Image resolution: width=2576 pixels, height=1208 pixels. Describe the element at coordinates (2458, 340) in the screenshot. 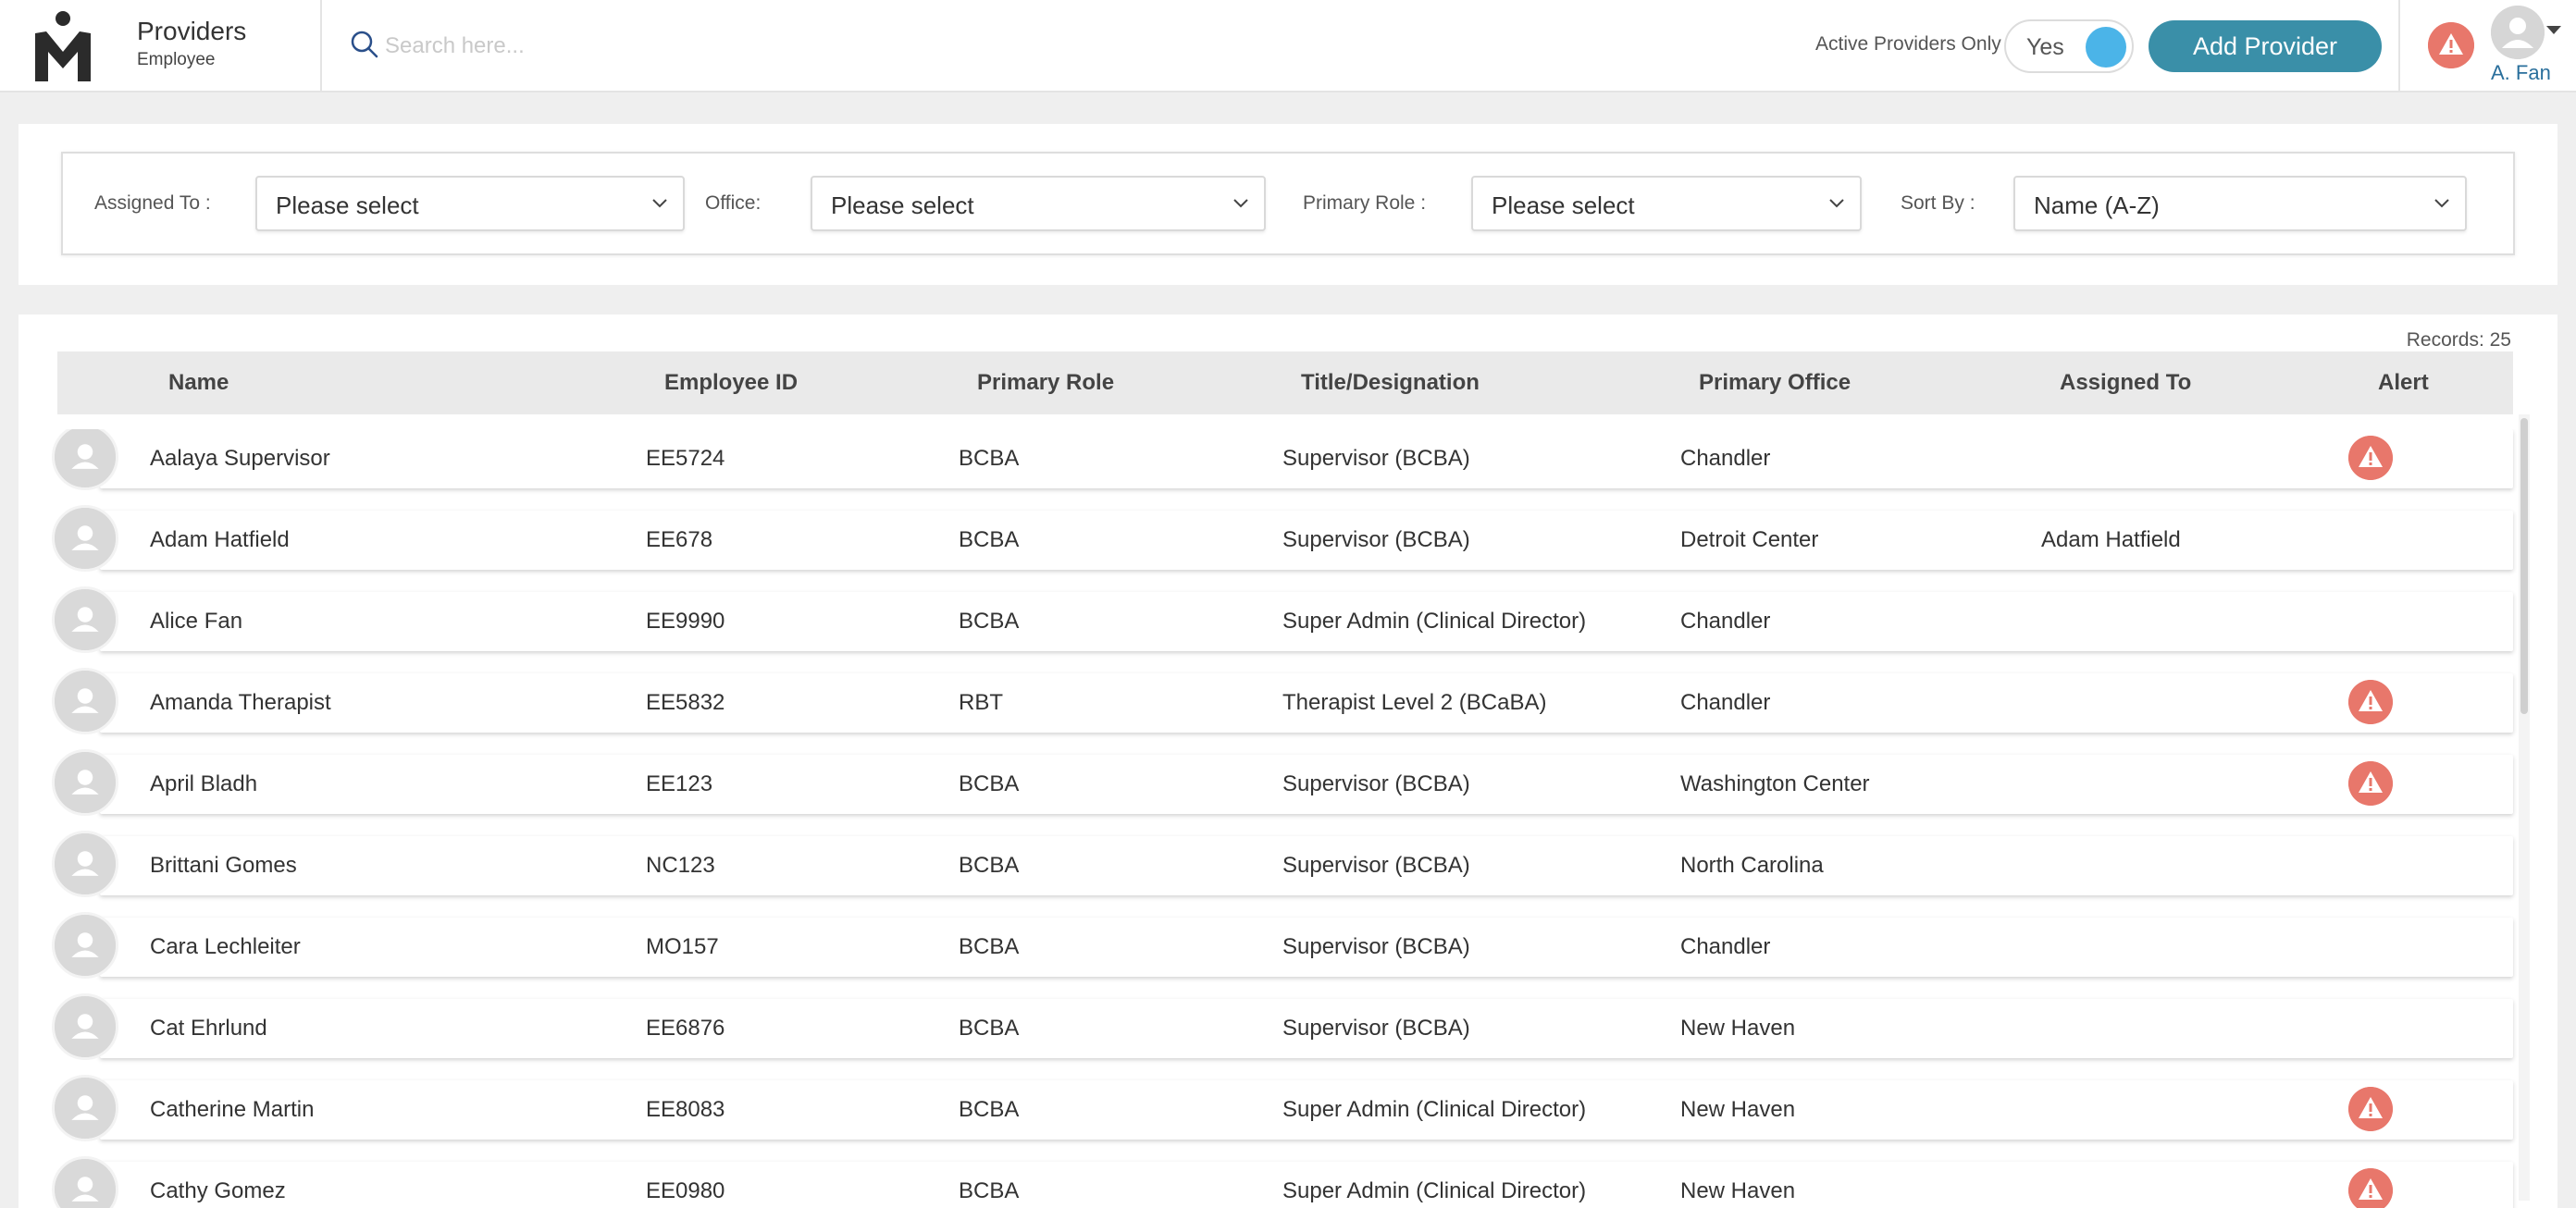

I see `records-count: Records: 25` at that location.